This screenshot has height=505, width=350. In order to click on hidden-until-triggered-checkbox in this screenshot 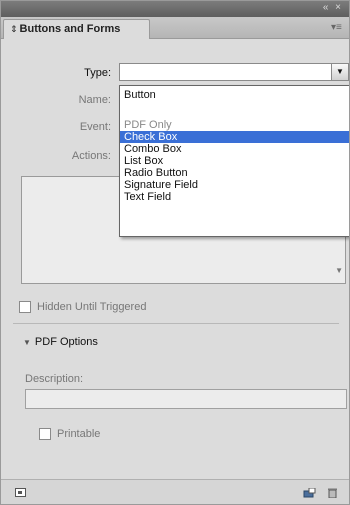, I will do `click(25, 307)`.